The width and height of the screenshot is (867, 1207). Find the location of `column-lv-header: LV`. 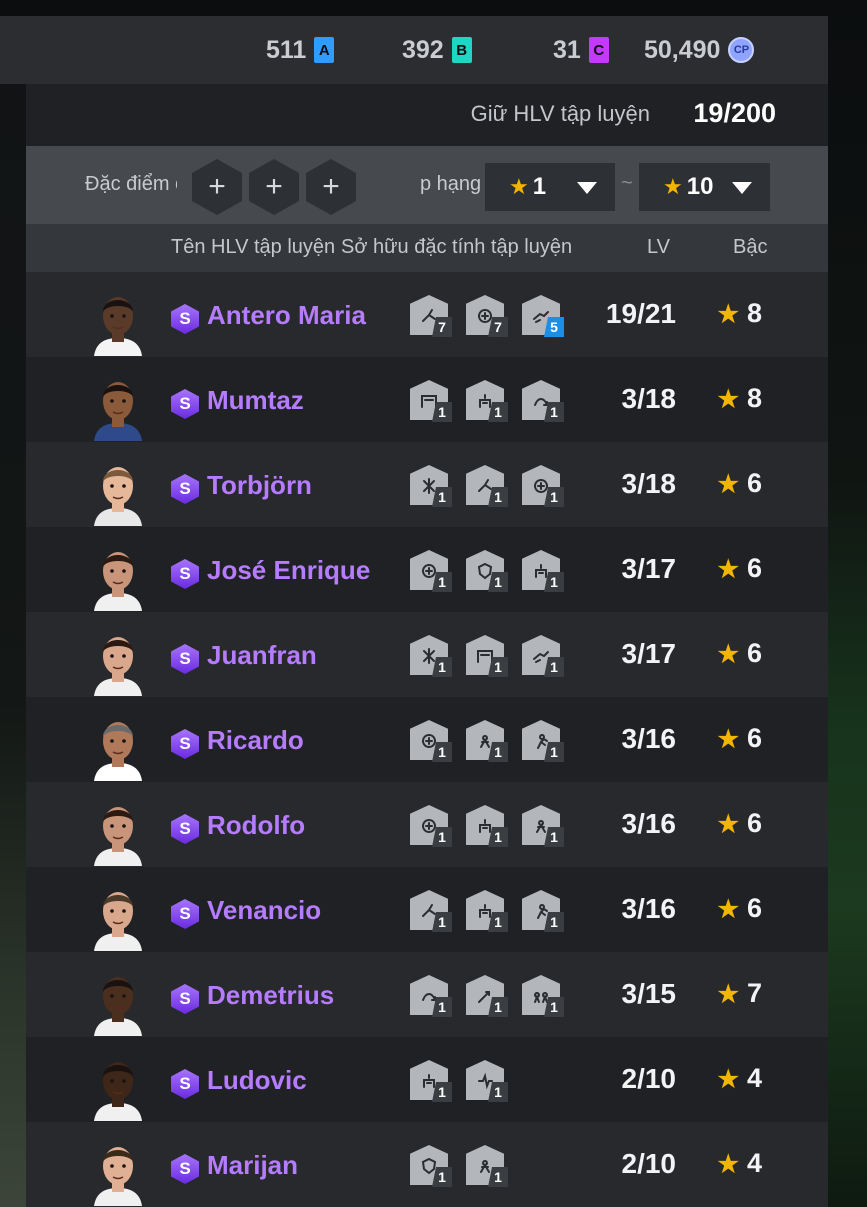

column-lv-header: LV is located at coordinates (658, 247).